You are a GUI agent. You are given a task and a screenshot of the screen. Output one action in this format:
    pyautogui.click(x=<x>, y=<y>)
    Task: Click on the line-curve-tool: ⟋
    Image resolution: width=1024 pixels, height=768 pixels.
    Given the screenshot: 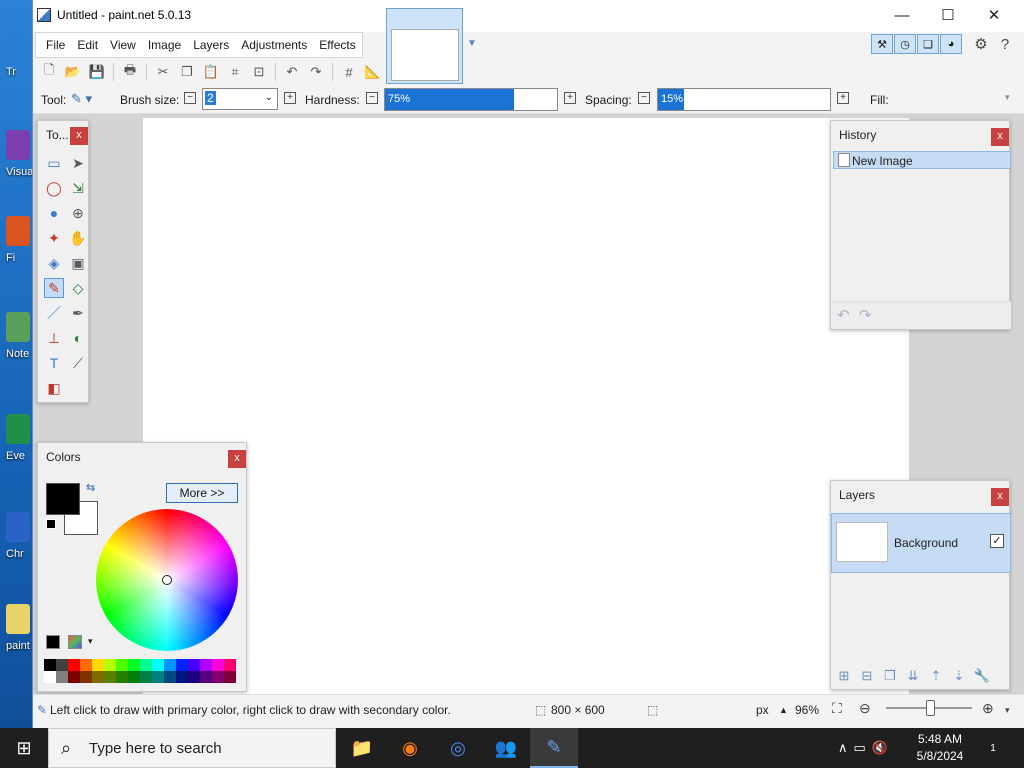 What is the action you would take?
    pyautogui.click(x=78, y=363)
    